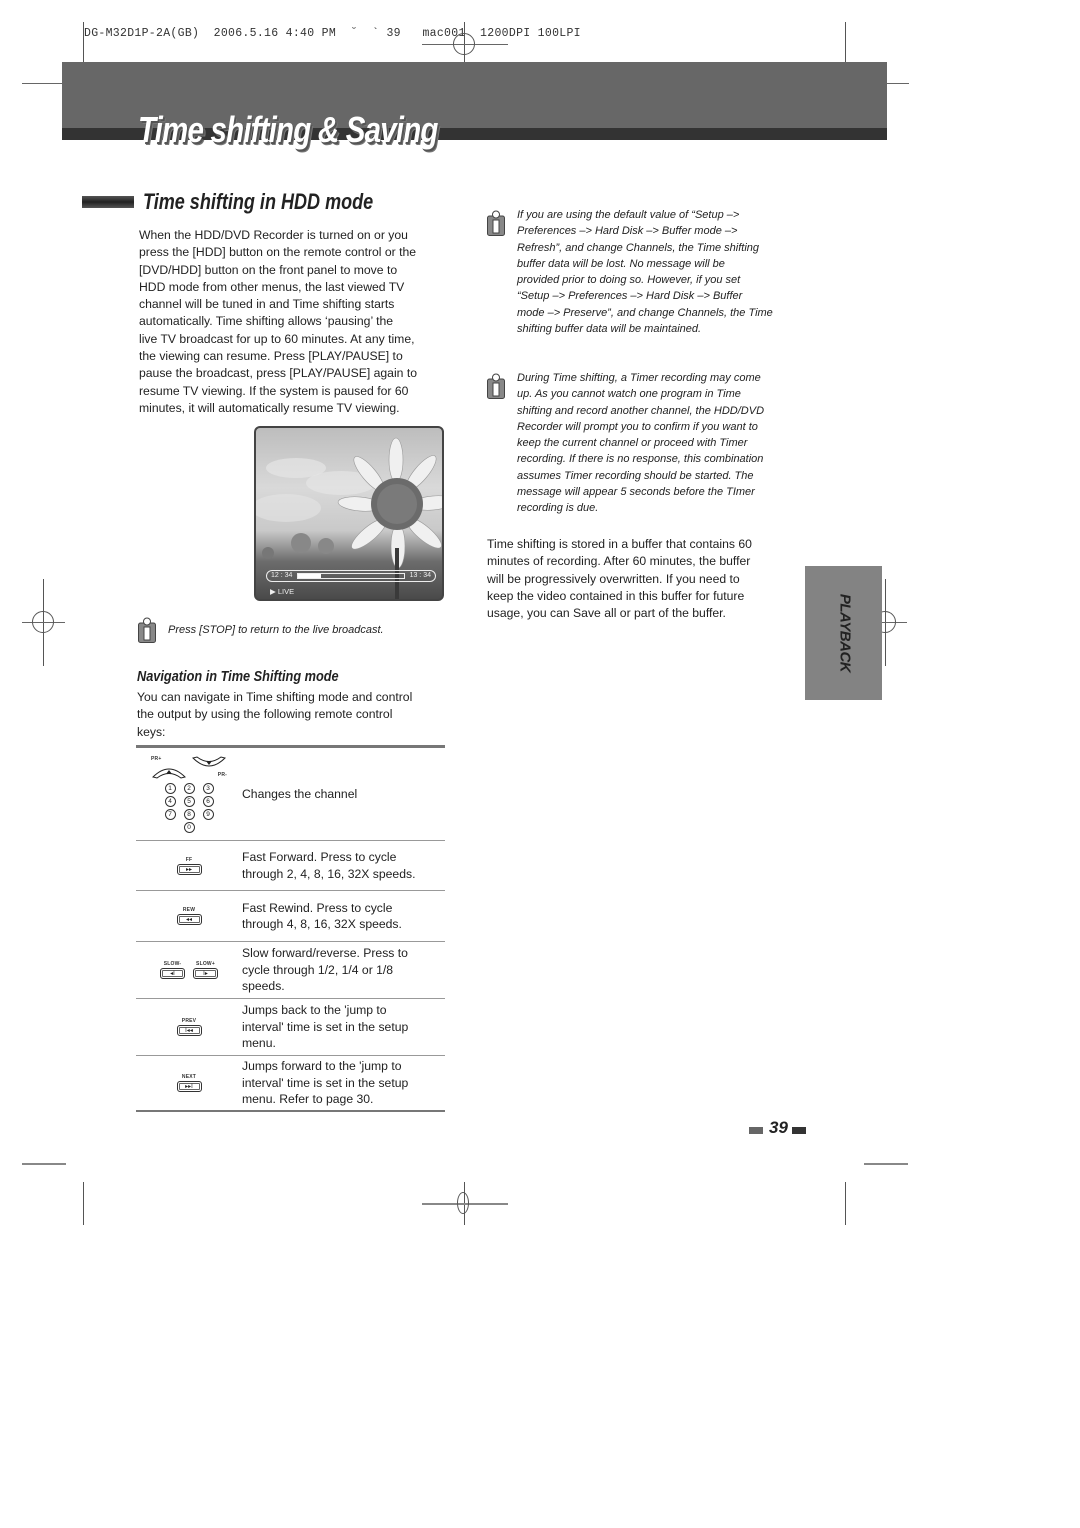 Image resolution: width=1080 pixels, height=1528 pixels. What do you see at coordinates (208, 814) in the screenshot?
I see `number-key: 9` at bounding box center [208, 814].